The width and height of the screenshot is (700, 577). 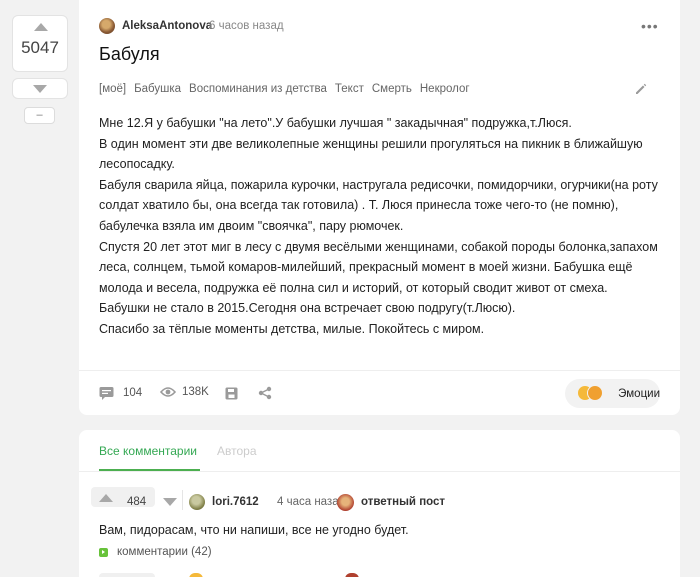 What do you see at coordinates (349, 89) in the screenshot?
I see `tag-item: Текст` at bounding box center [349, 89].